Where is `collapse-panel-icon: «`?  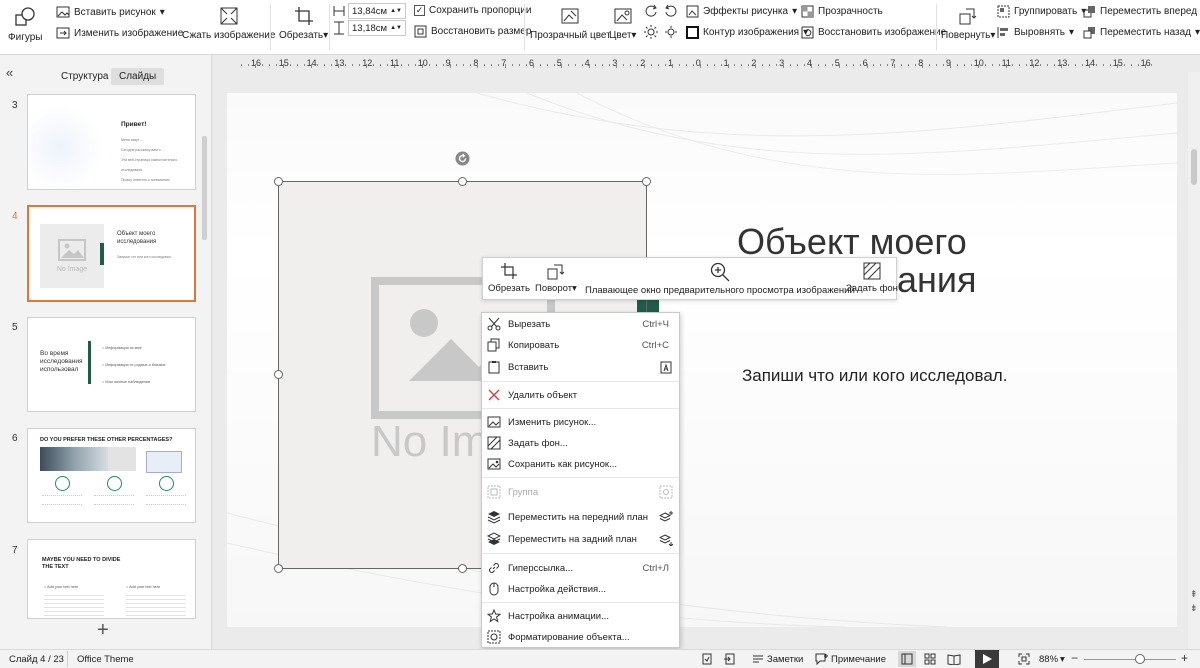 collapse-panel-icon: « is located at coordinates (9, 72).